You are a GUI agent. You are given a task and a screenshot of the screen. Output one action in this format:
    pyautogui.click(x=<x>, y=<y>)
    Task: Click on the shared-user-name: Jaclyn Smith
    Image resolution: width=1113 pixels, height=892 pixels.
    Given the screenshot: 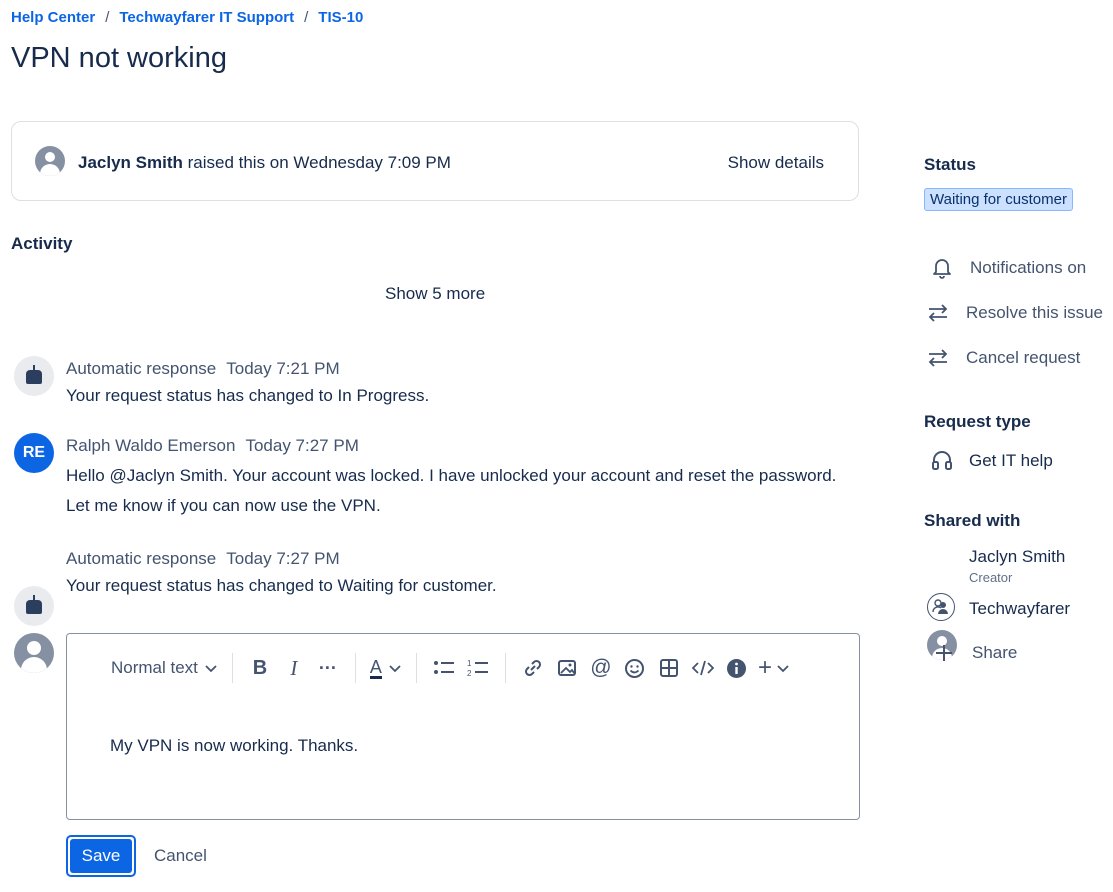 What is the action you would take?
    pyautogui.click(x=1017, y=556)
    